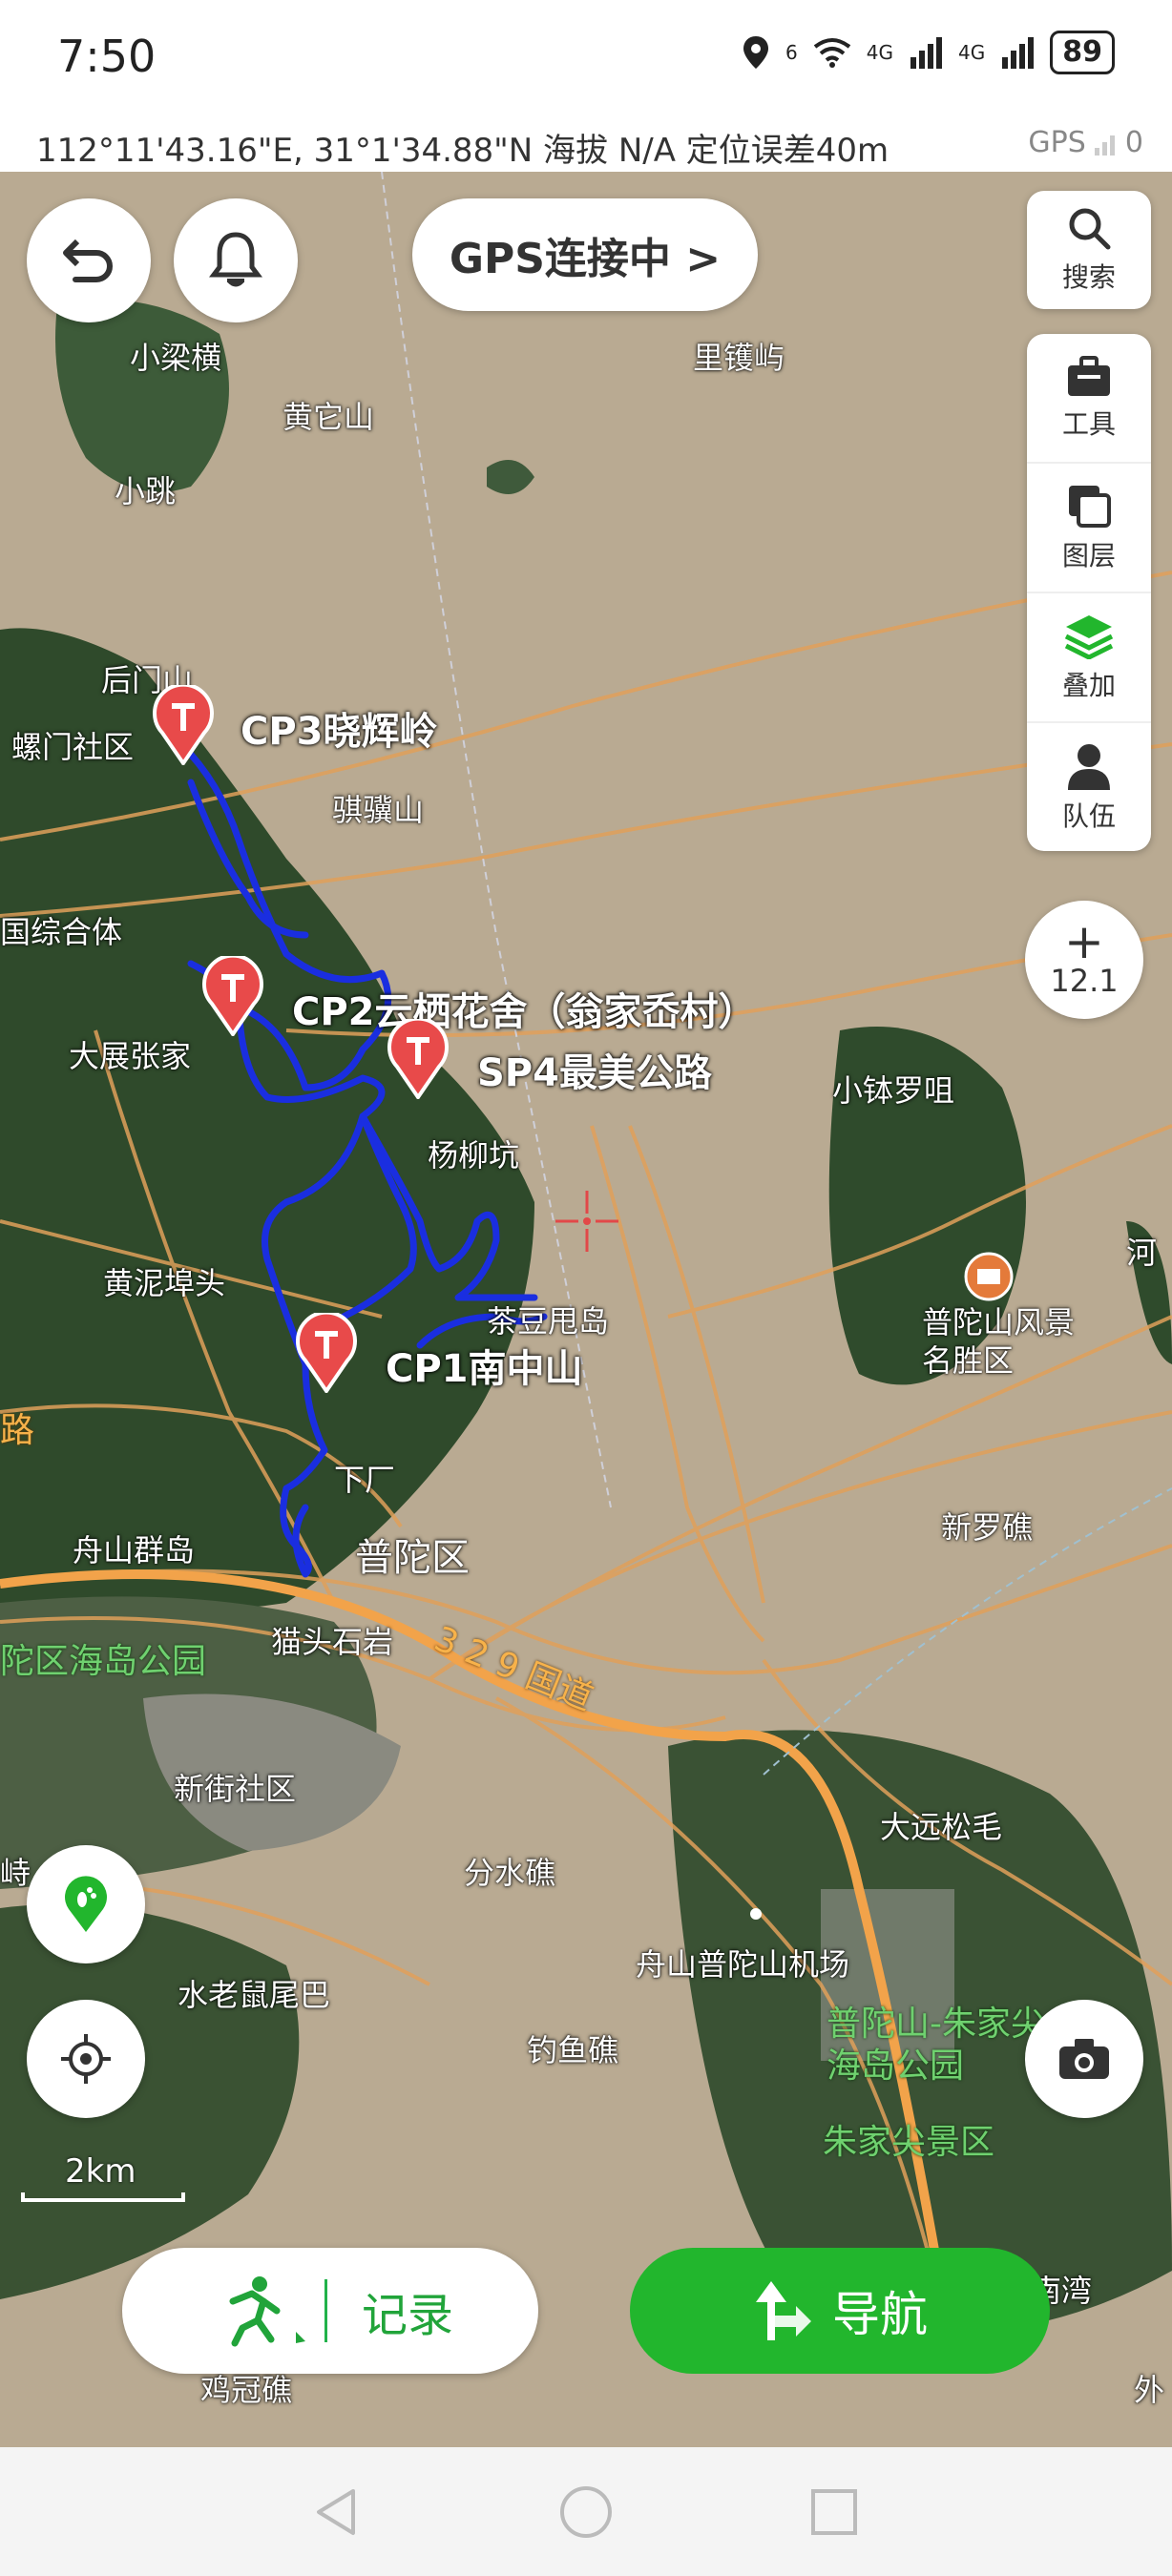 The width and height of the screenshot is (1172, 2576). What do you see at coordinates (1089, 637) in the screenshot?
I see `overlay-stack-icon` at bounding box center [1089, 637].